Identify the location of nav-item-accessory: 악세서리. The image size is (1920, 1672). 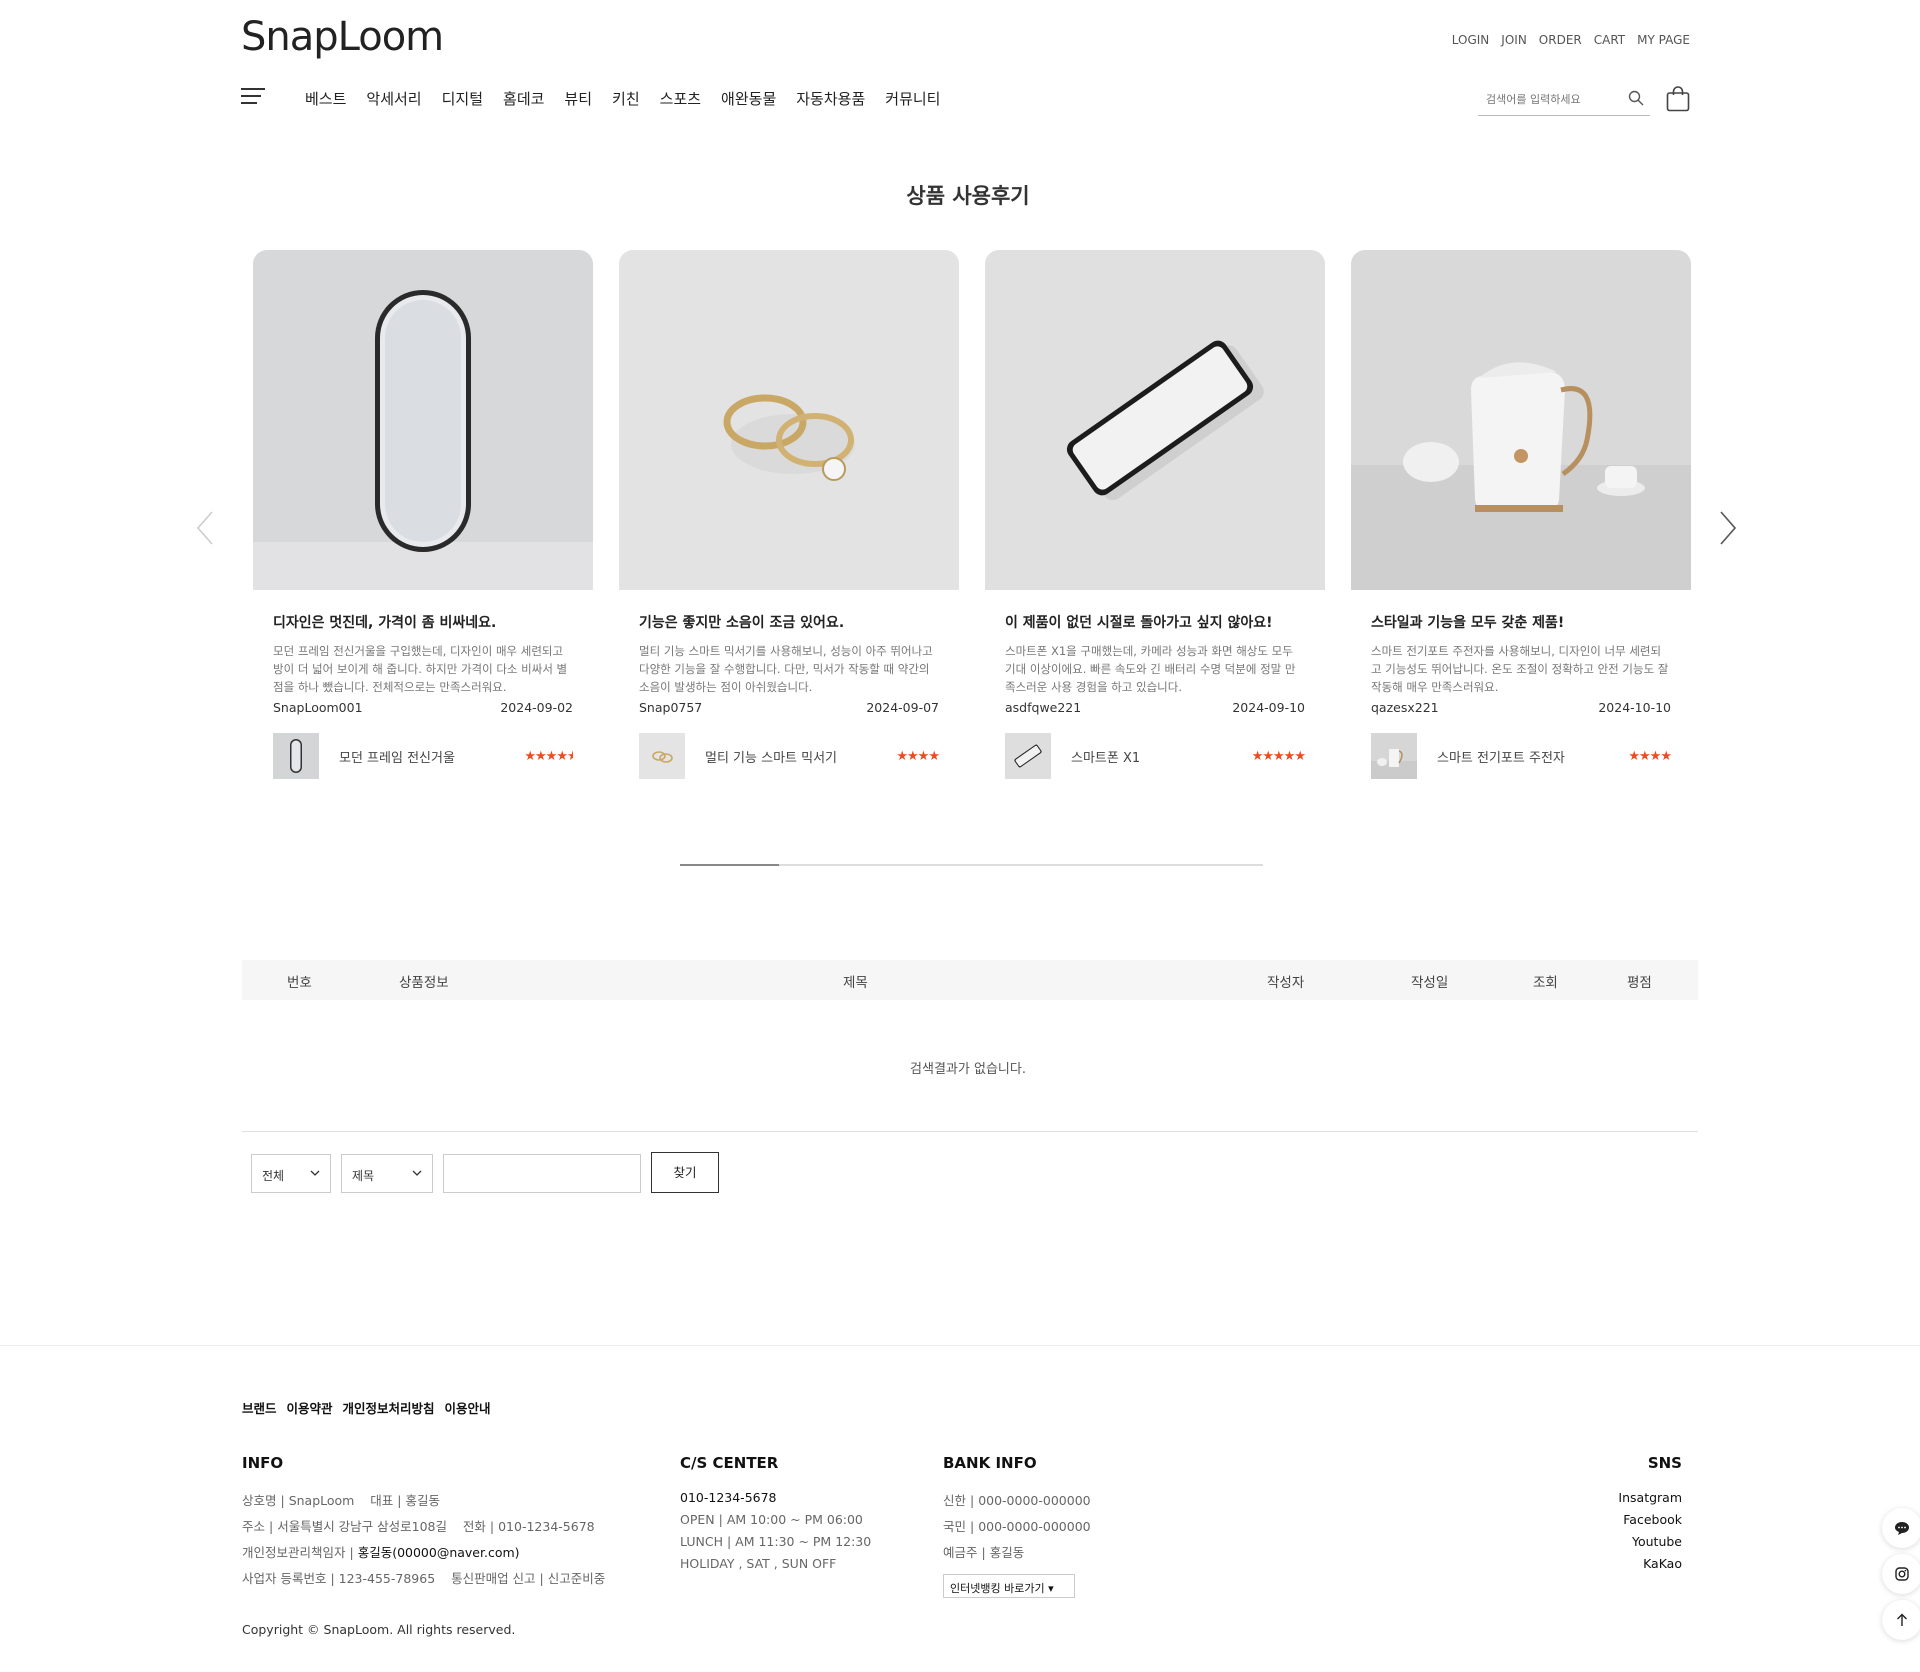
(393, 98).